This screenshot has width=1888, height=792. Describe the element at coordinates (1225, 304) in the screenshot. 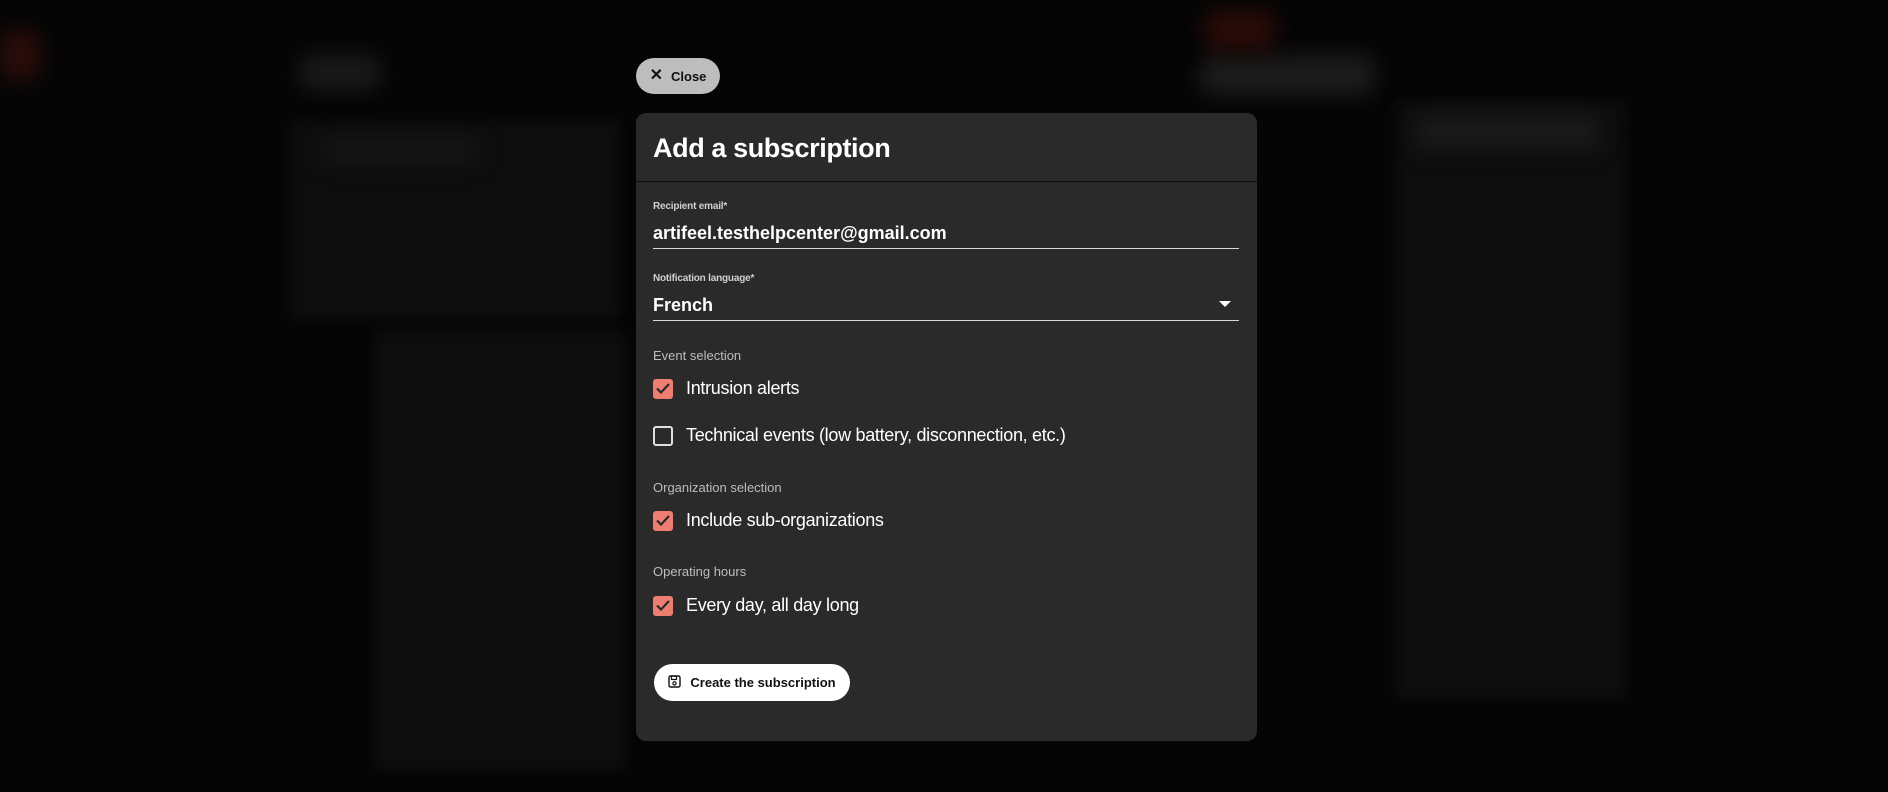

I see `chevron-down-icon` at that location.